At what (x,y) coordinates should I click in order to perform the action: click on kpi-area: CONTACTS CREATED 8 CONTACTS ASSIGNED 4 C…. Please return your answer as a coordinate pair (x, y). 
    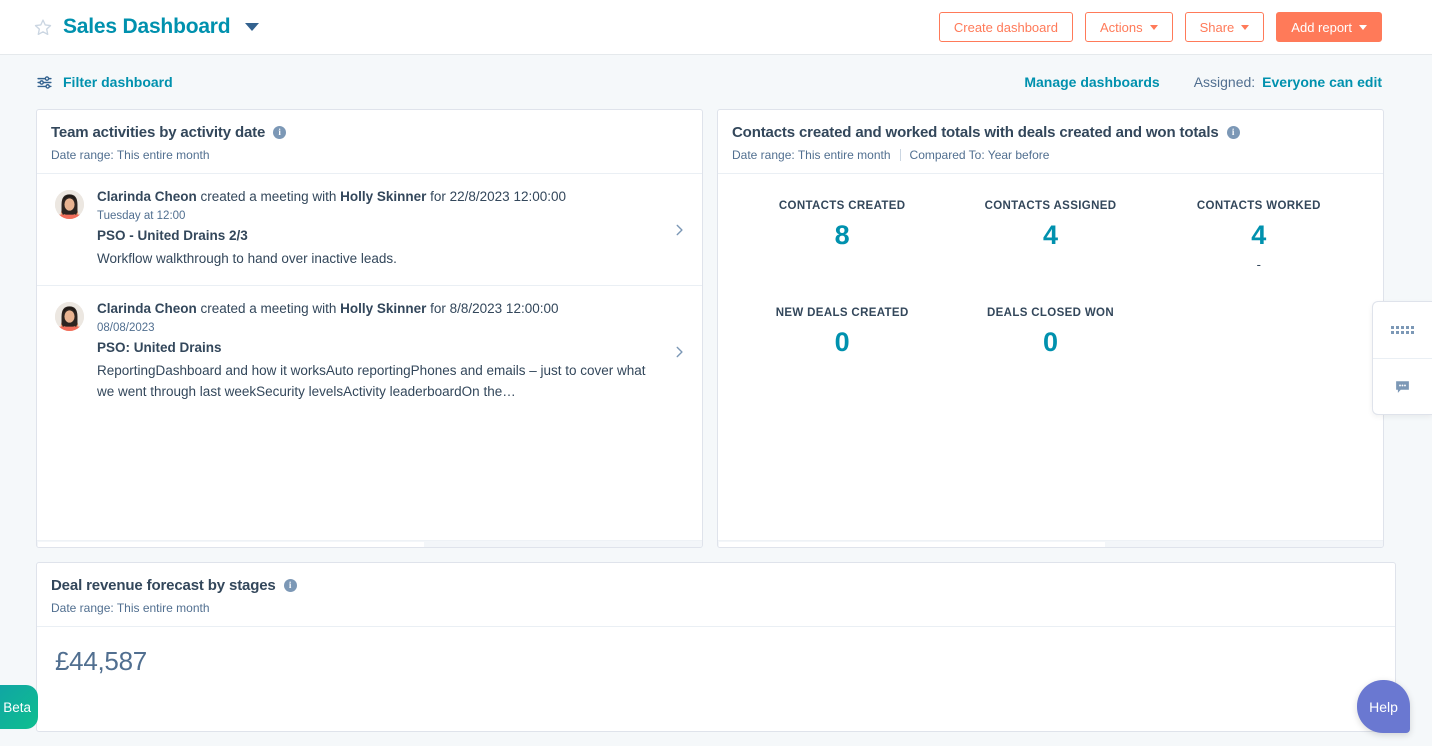
    Looking at the image, I should click on (1050, 276).